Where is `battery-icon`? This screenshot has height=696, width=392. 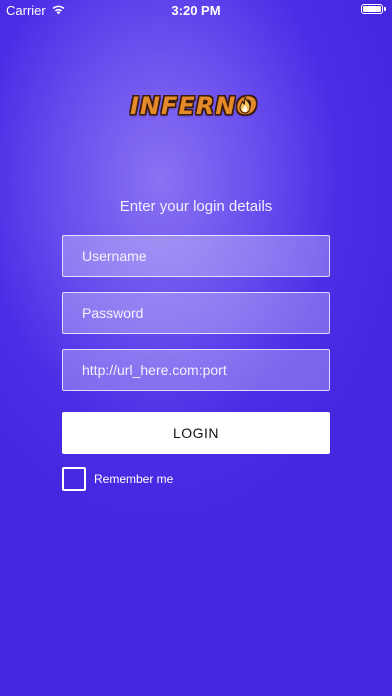
battery-icon is located at coordinates (372, 9).